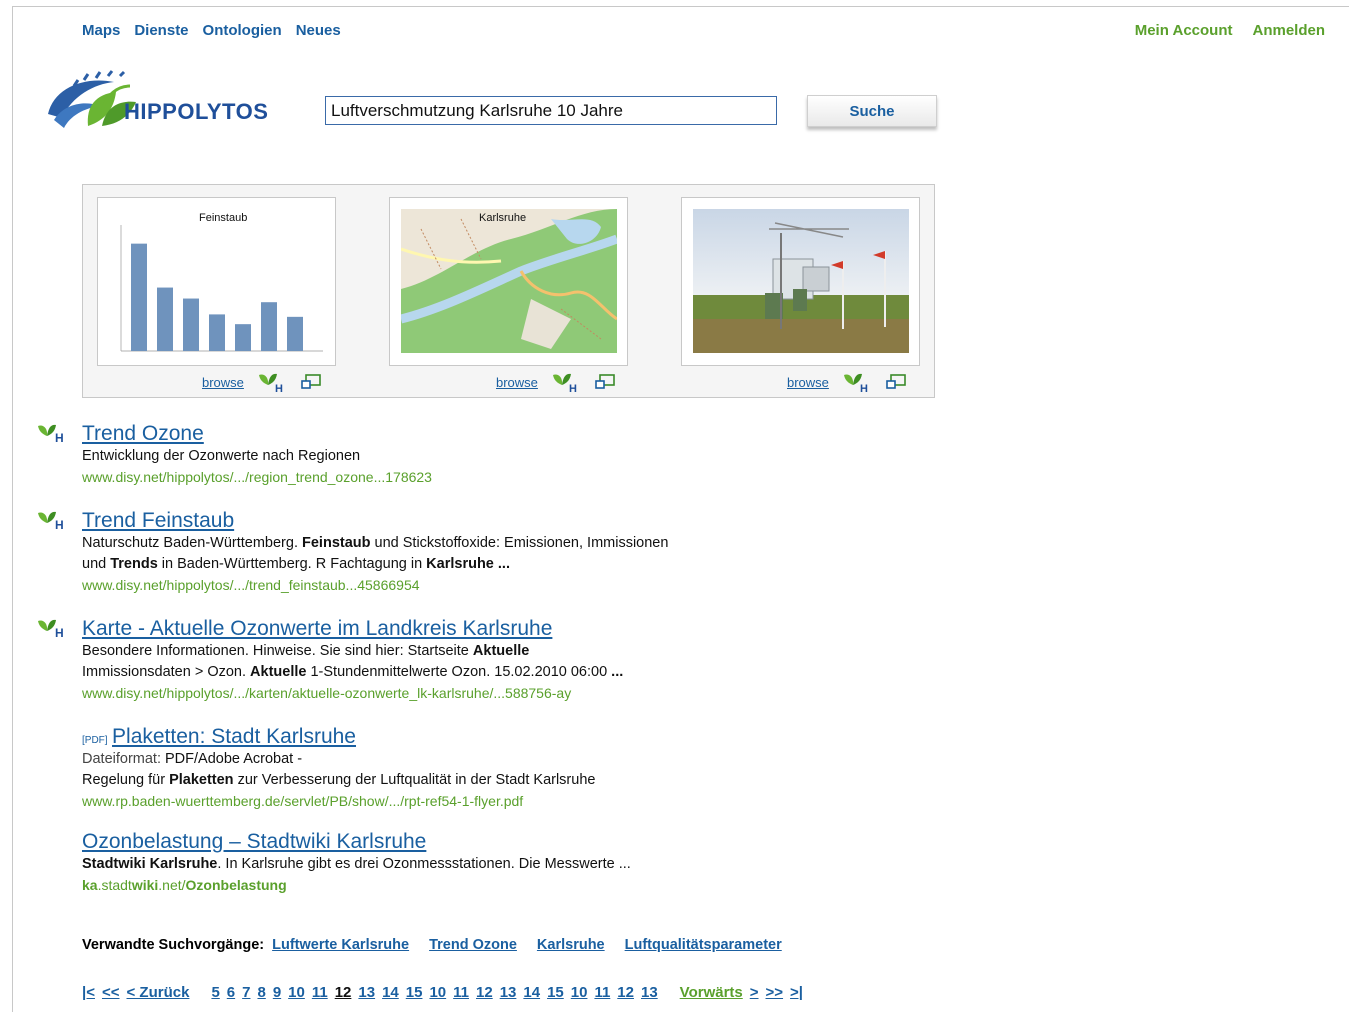  What do you see at coordinates (502, 218) in the screenshot?
I see `map-label: Karlsruhe` at bounding box center [502, 218].